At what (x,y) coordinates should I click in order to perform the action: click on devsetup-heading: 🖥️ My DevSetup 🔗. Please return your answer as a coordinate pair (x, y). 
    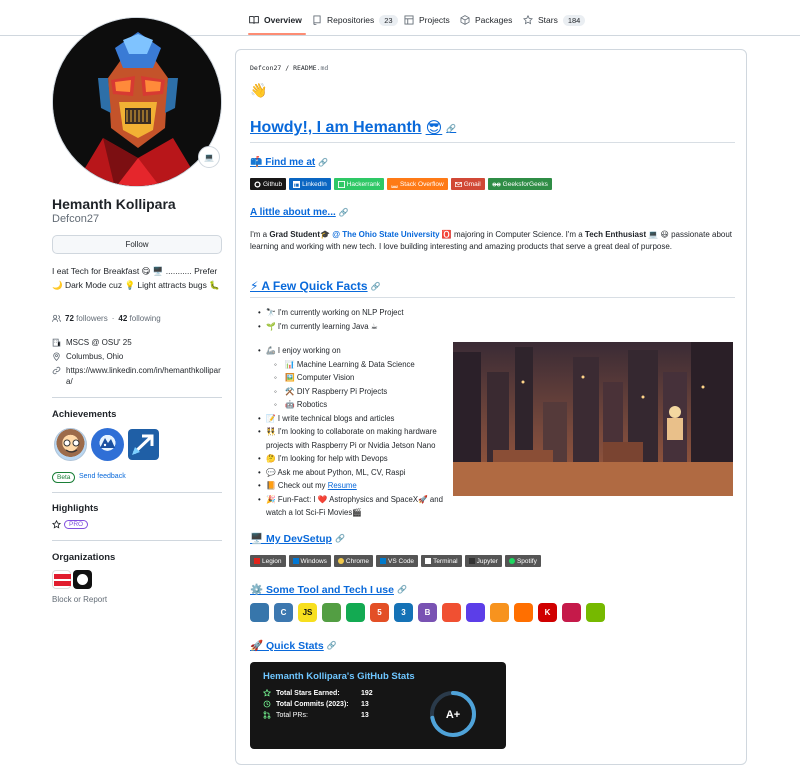
    Looking at the image, I should click on (297, 538).